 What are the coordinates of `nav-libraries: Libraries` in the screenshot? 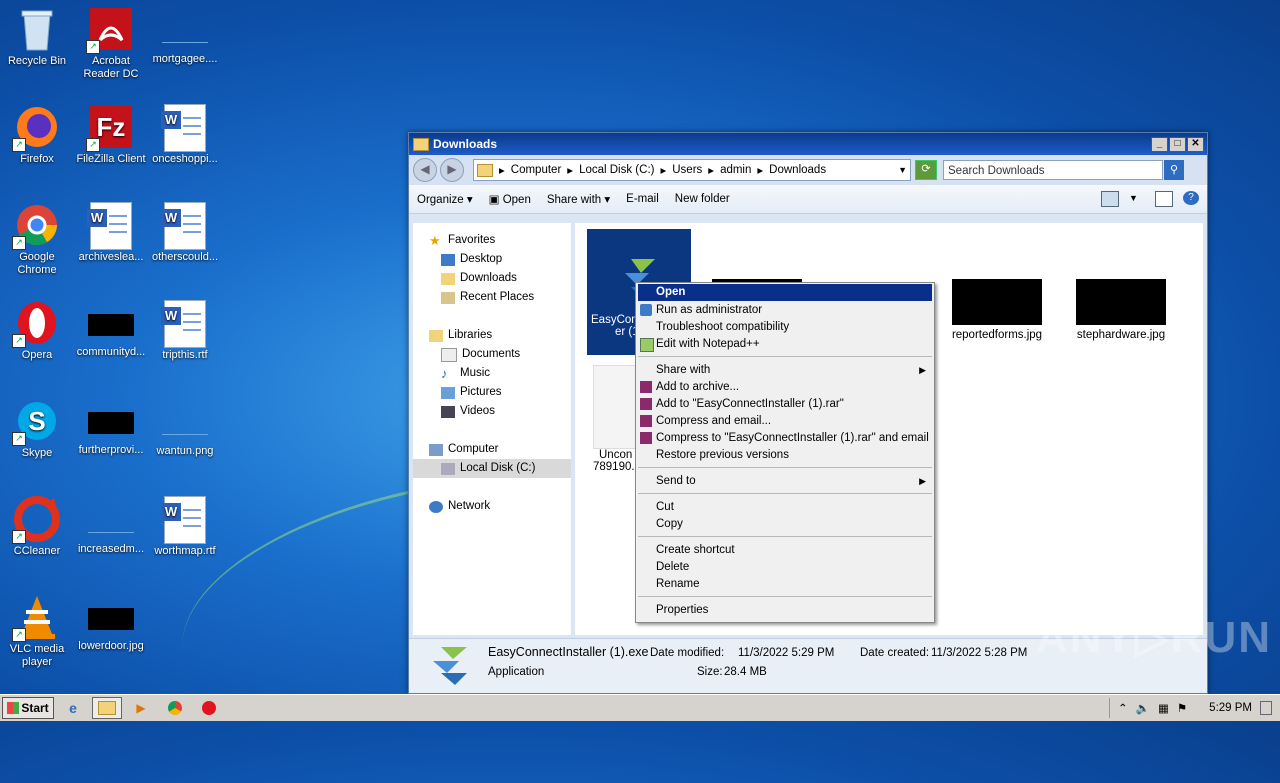 It's located at (492, 335).